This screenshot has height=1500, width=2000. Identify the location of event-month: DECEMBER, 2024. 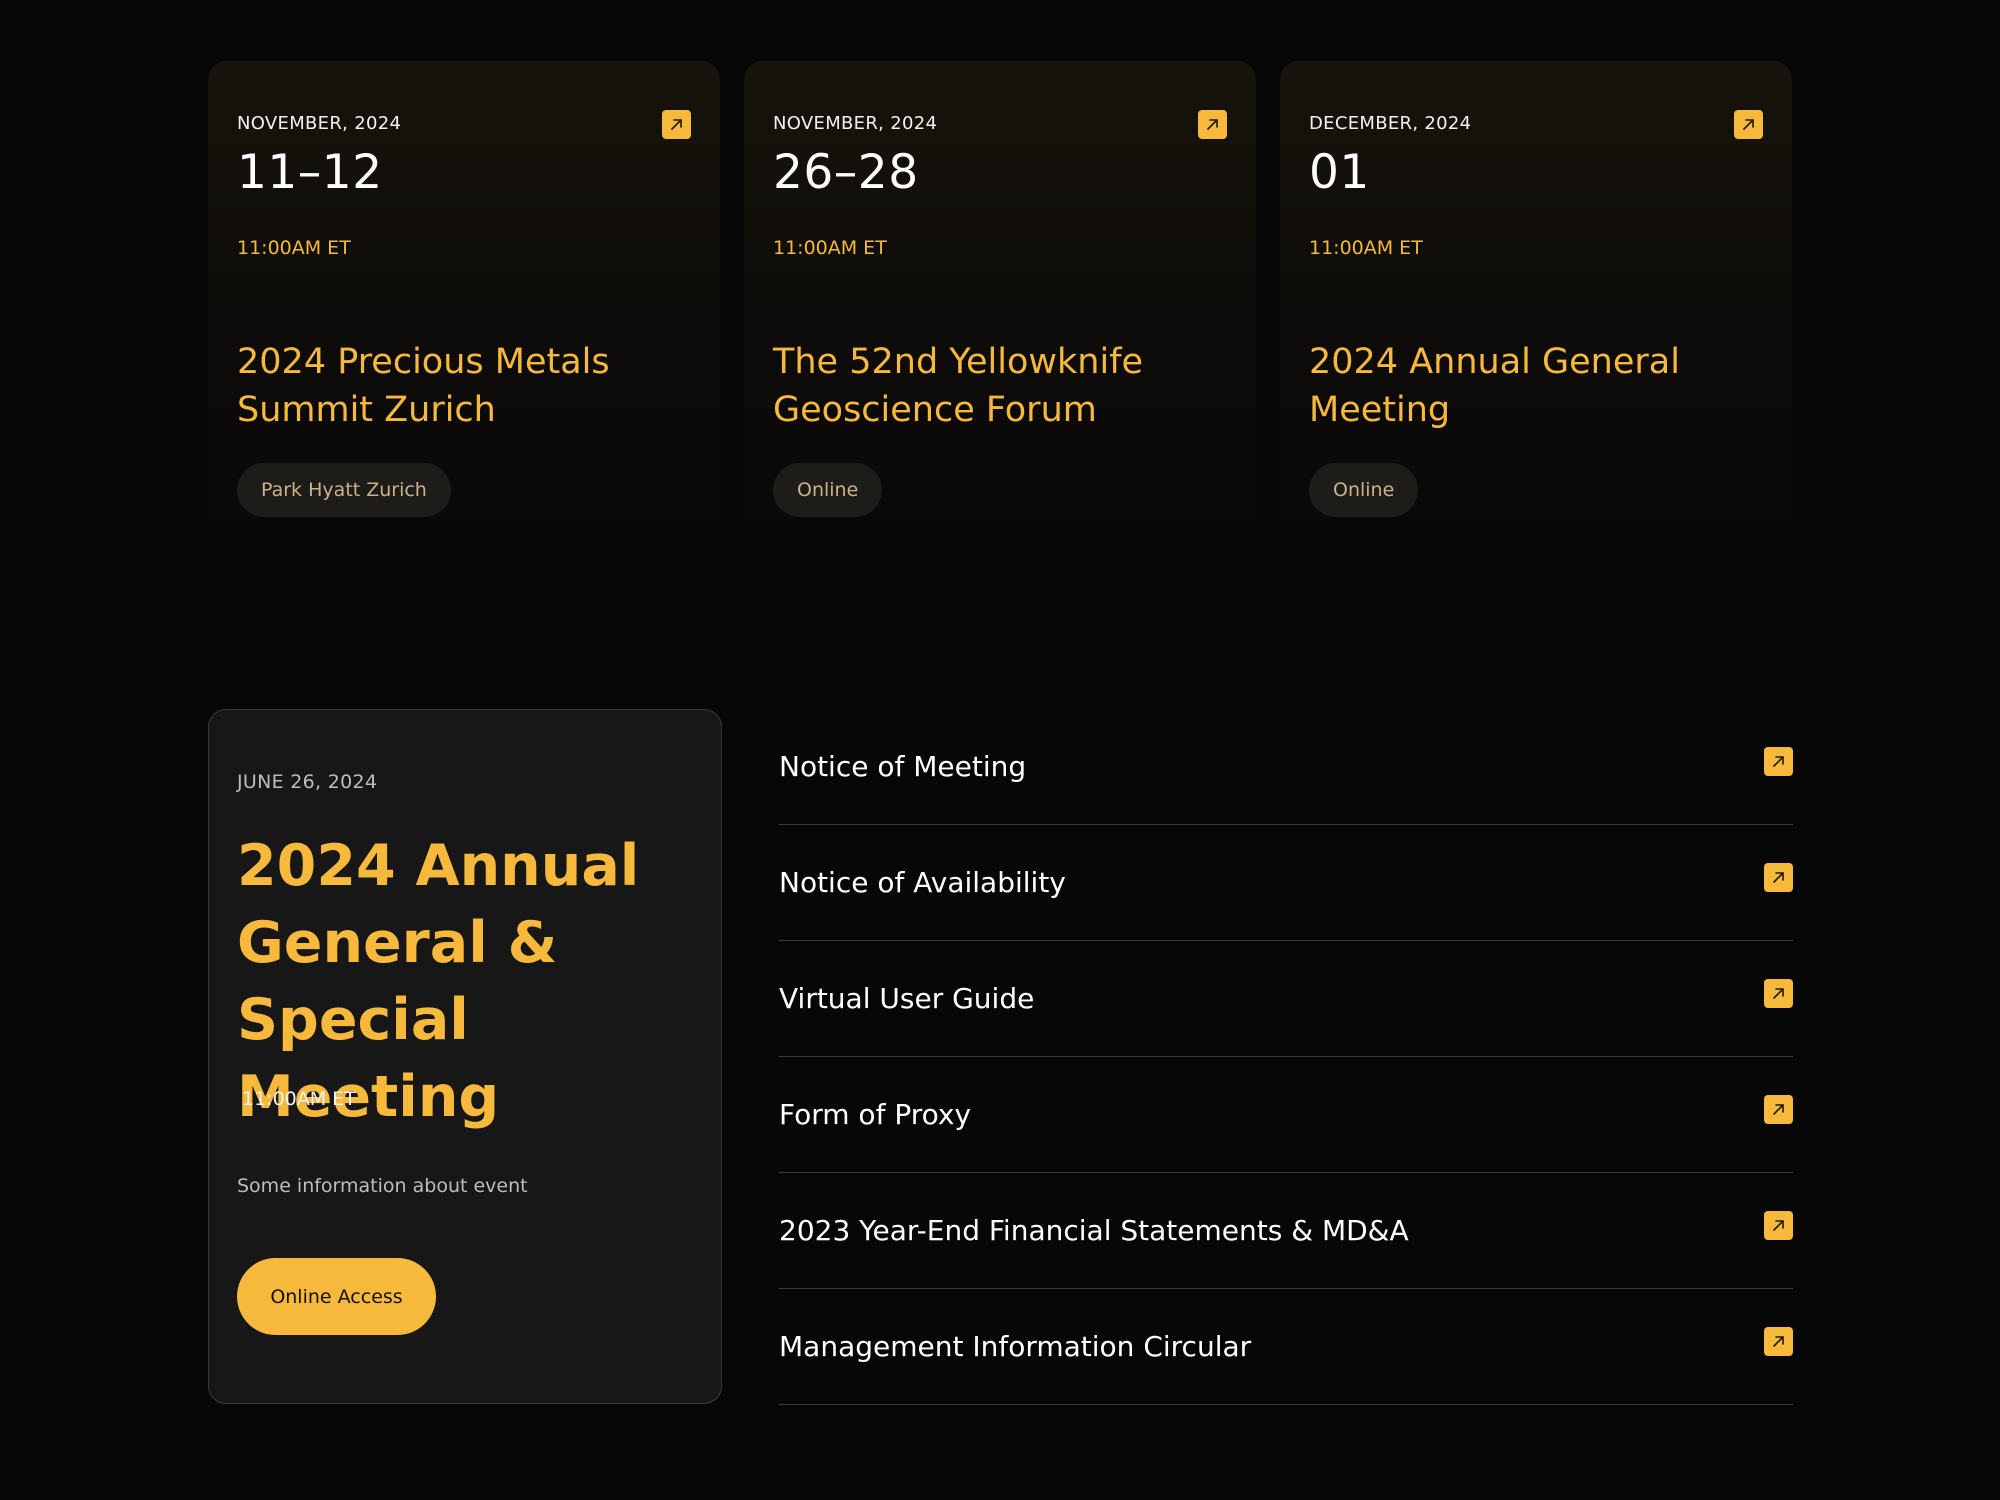
(1390, 123).